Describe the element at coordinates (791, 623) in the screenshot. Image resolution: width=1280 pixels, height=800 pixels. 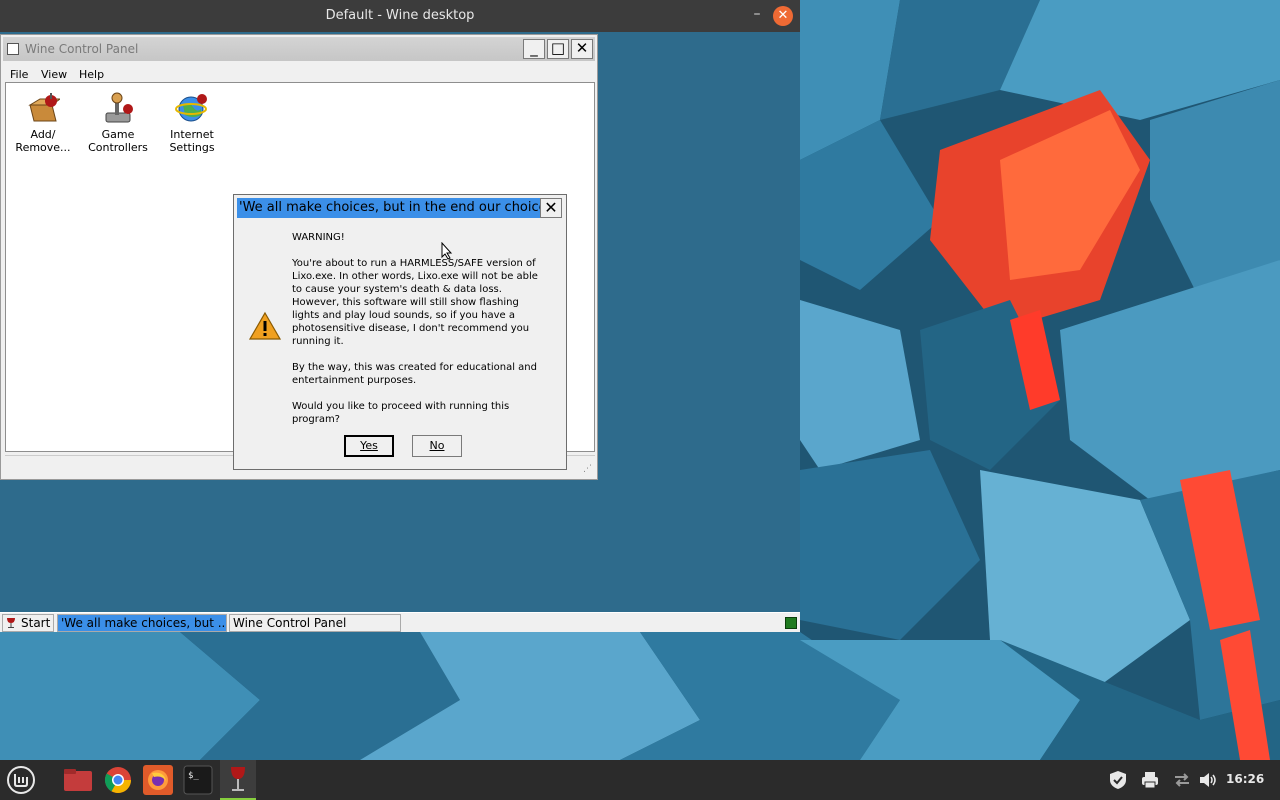
I see `tray-indicator-icon` at that location.